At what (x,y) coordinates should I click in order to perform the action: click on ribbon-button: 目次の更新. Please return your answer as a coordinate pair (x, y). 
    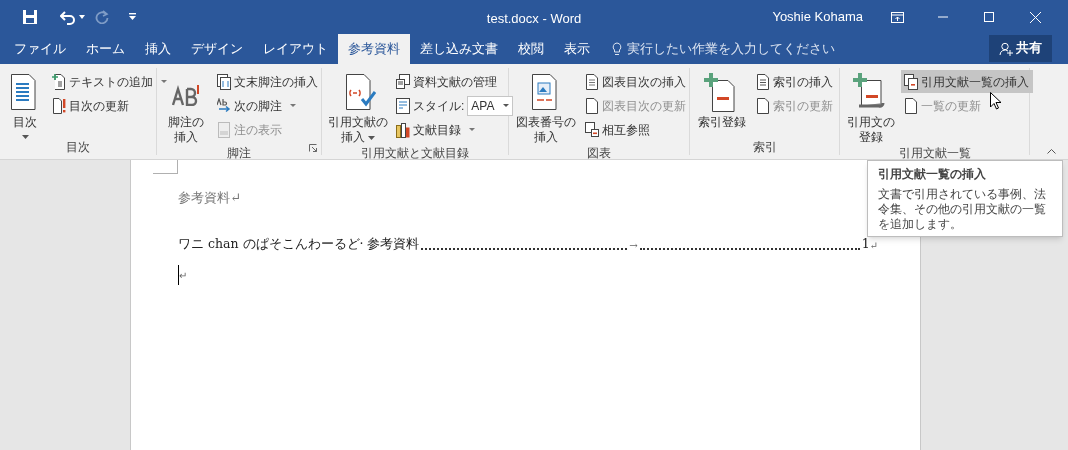
    Looking at the image, I should click on (91, 105).